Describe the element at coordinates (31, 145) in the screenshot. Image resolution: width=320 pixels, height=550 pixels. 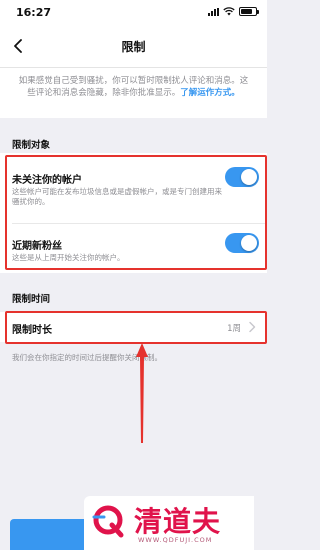
I see `section-title-restrict-who: 限制对象` at that location.